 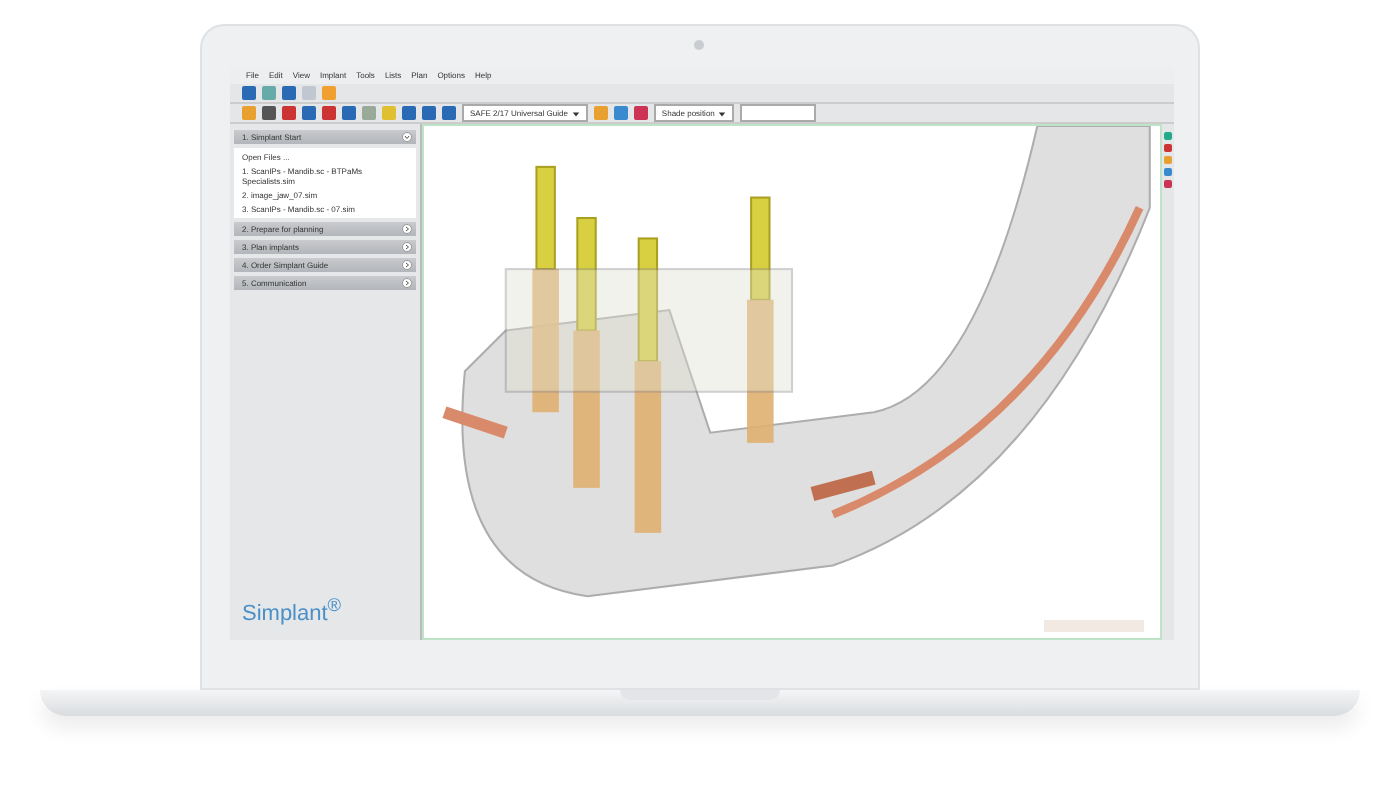 What do you see at coordinates (699, 45) in the screenshot?
I see `camera-icon` at bounding box center [699, 45].